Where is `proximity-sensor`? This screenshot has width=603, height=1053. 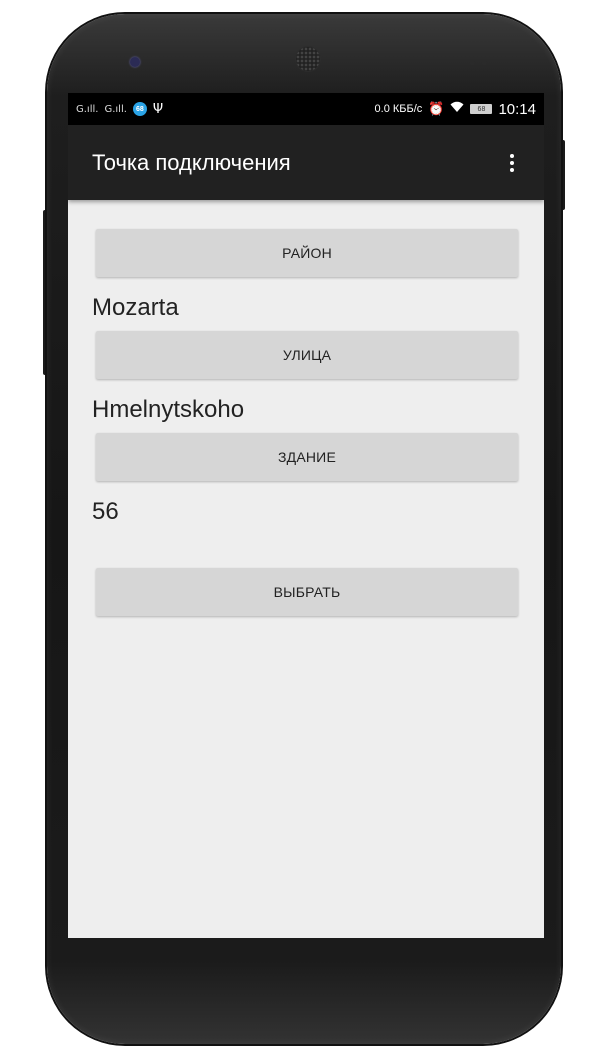
proximity-sensor is located at coordinates (472, 62).